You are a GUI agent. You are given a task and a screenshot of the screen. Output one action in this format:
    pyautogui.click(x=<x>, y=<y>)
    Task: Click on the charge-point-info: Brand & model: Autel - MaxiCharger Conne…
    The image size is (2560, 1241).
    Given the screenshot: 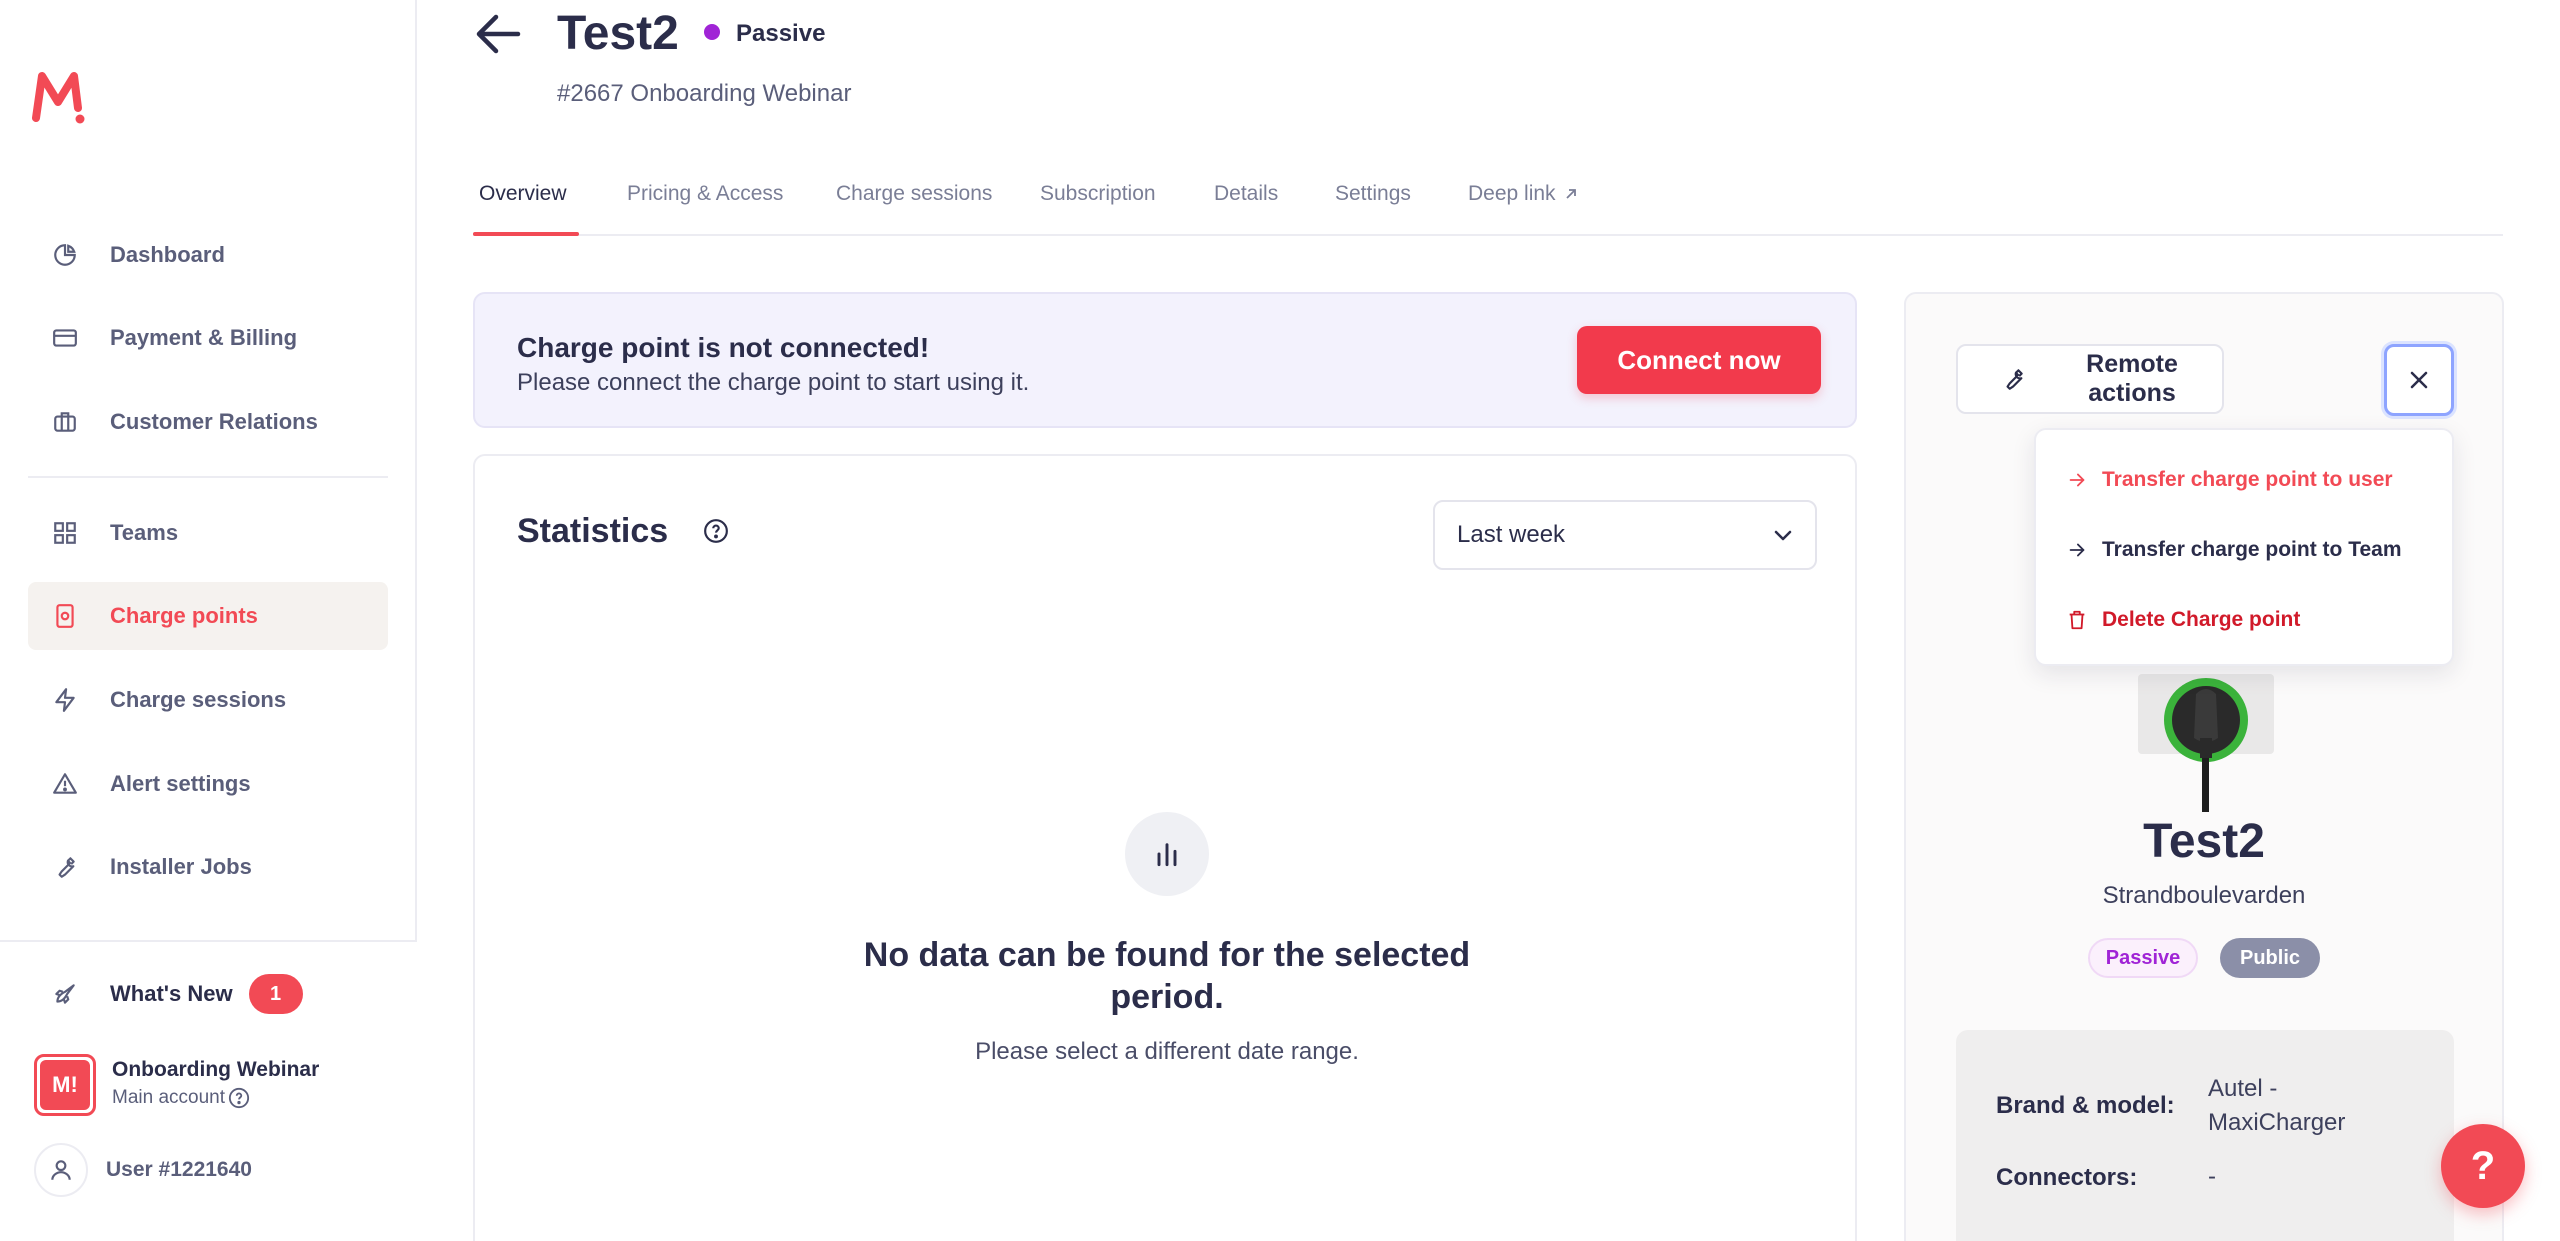 What is the action you would take?
    pyautogui.click(x=2205, y=1135)
    